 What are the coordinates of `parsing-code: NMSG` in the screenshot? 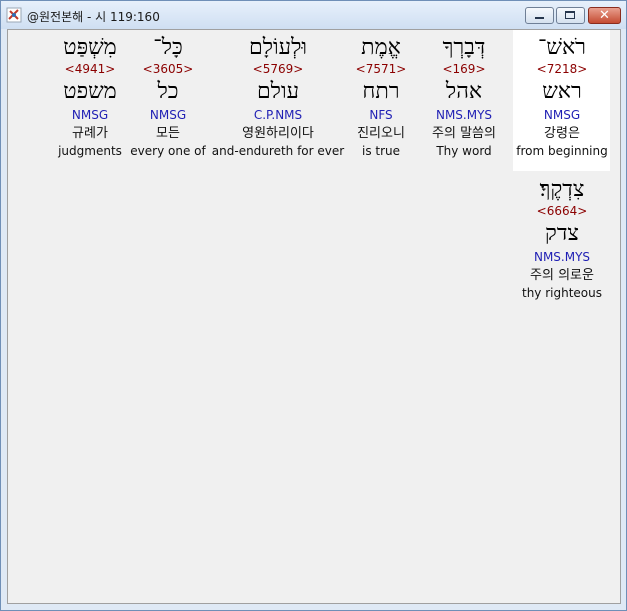 It's located at (90, 115).